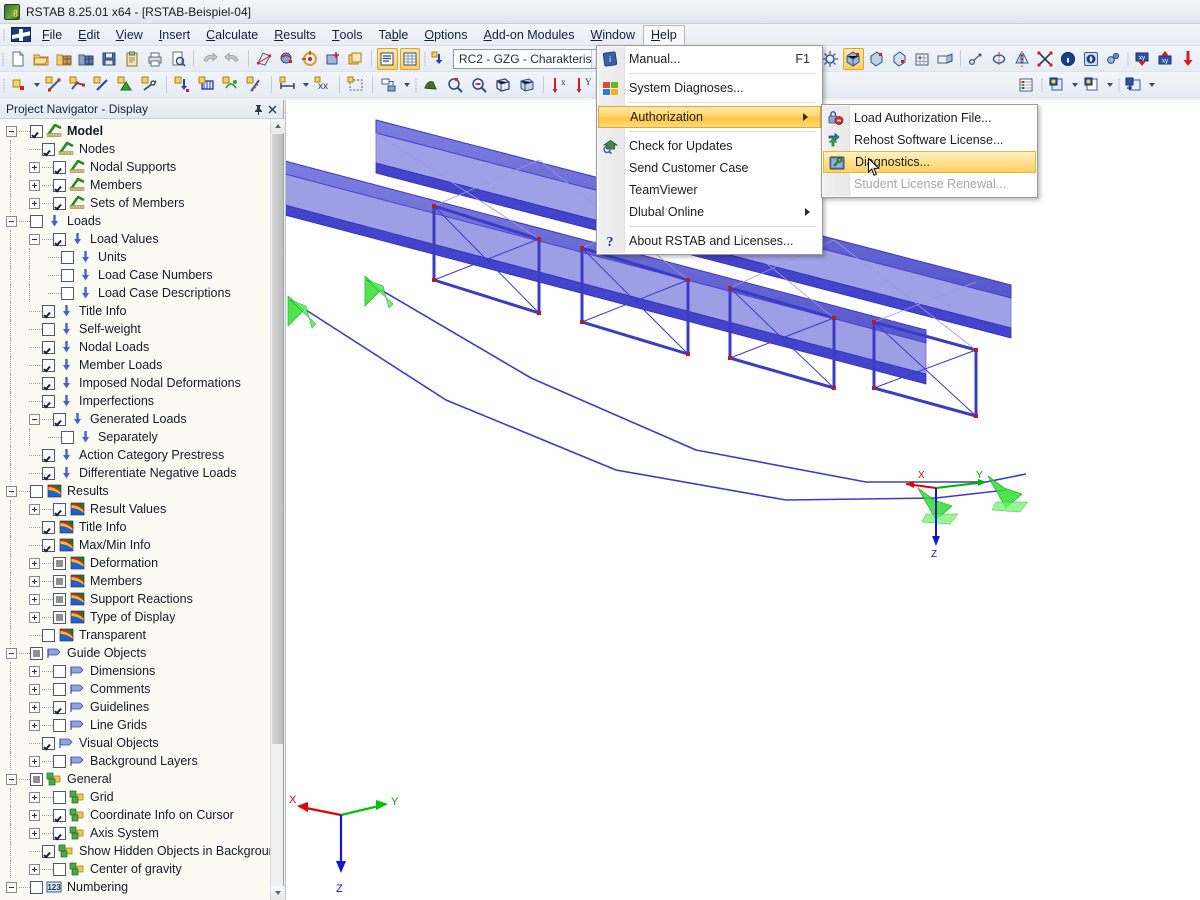 The height and width of the screenshot is (900, 1200). What do you see at coordinates (355, 59) in the screenshot?
I see `window-icon` at bounding box center [355, 59].